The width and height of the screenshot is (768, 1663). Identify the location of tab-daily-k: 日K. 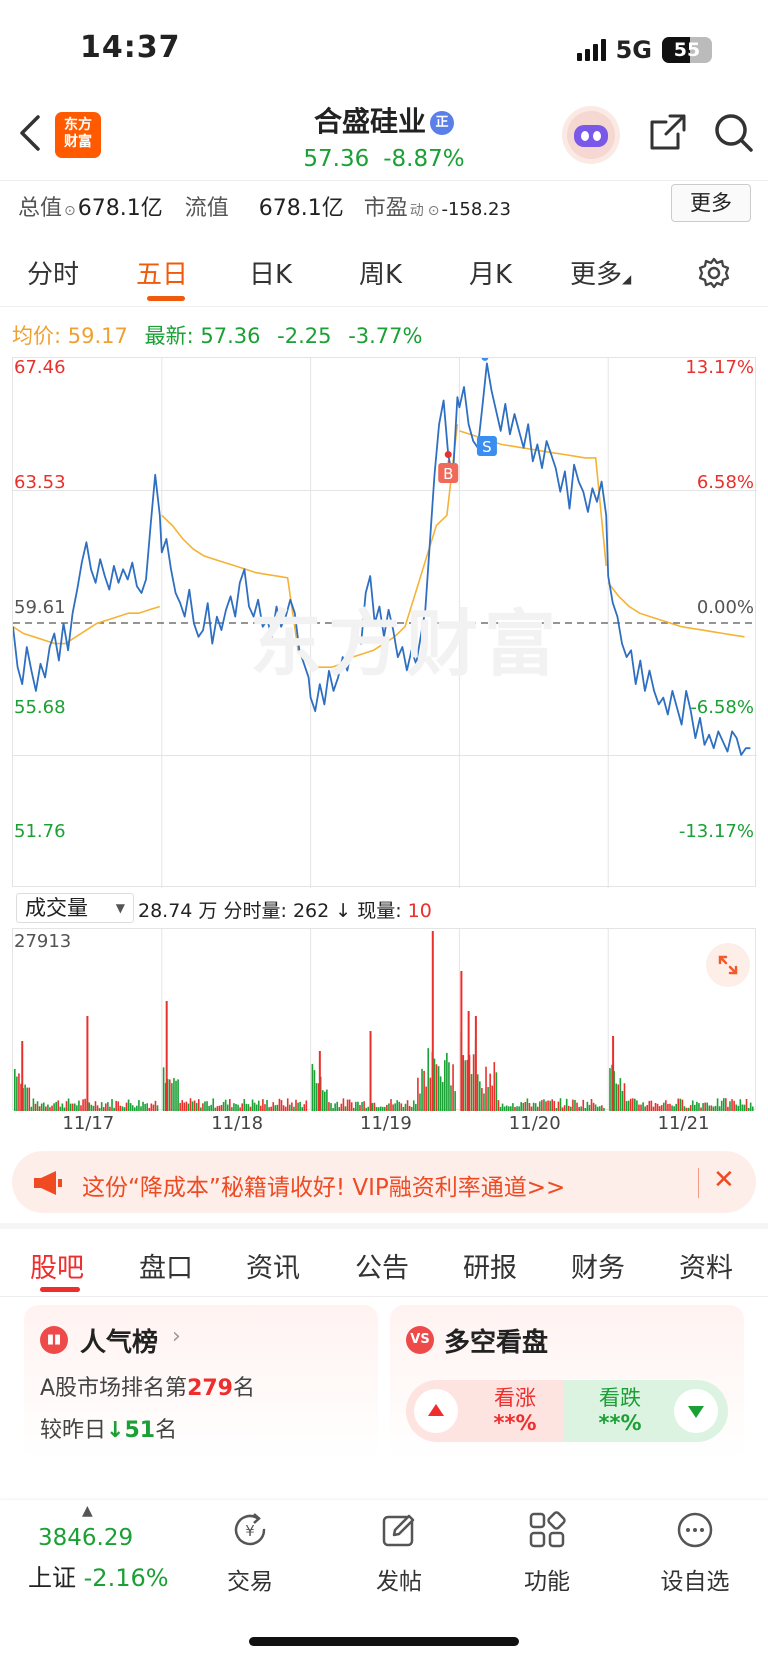
(270, 272).